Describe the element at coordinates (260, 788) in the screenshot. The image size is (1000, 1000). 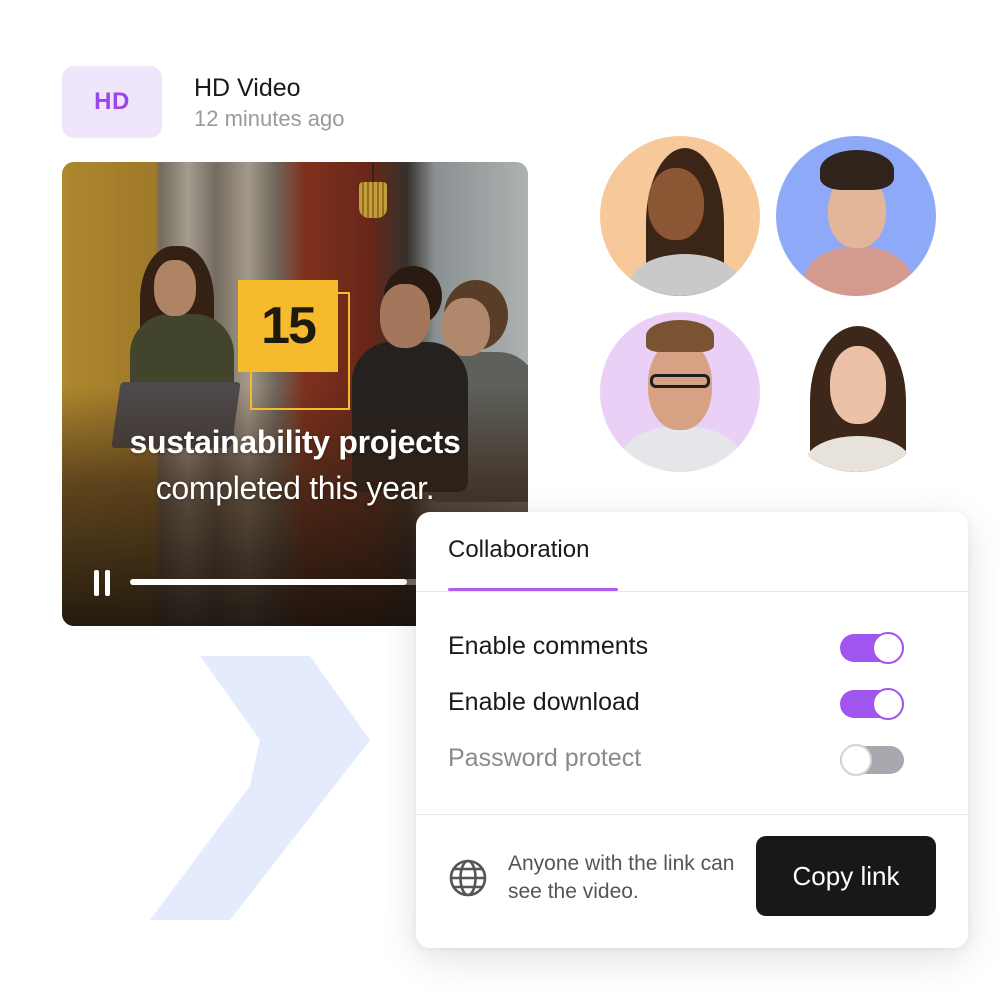
I see `chevron-decoration` at that location.